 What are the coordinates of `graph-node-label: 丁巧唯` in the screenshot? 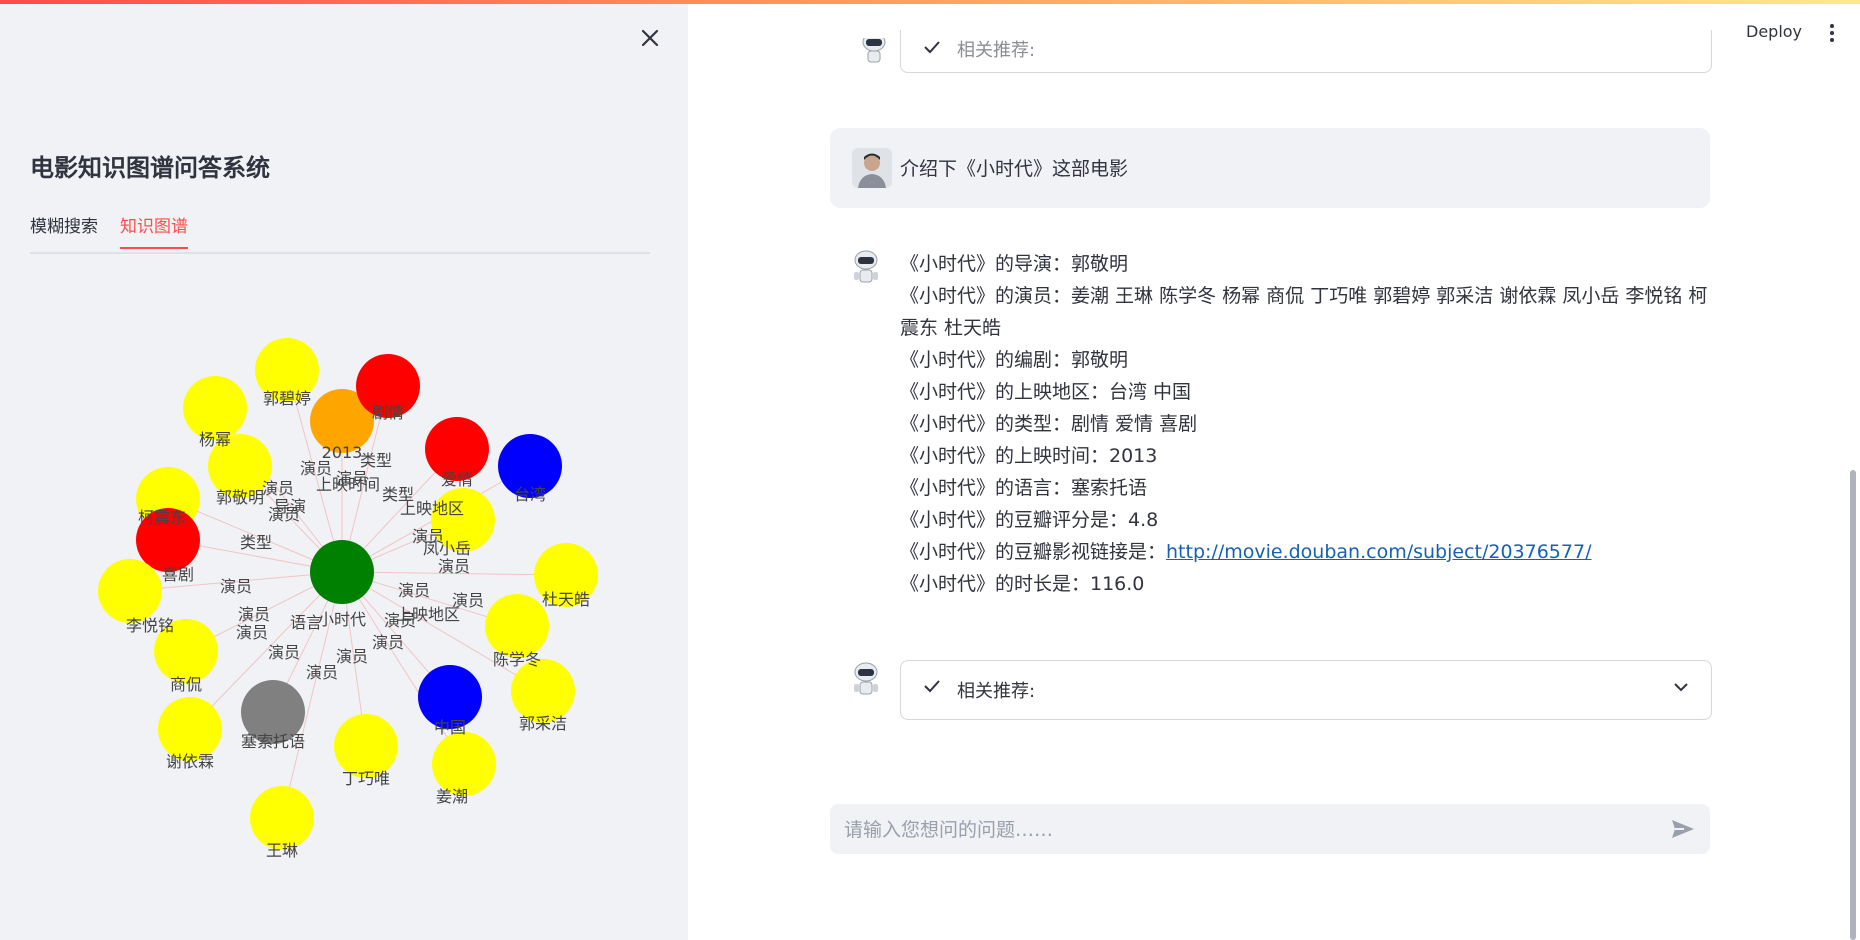 It's located at (366, 778).